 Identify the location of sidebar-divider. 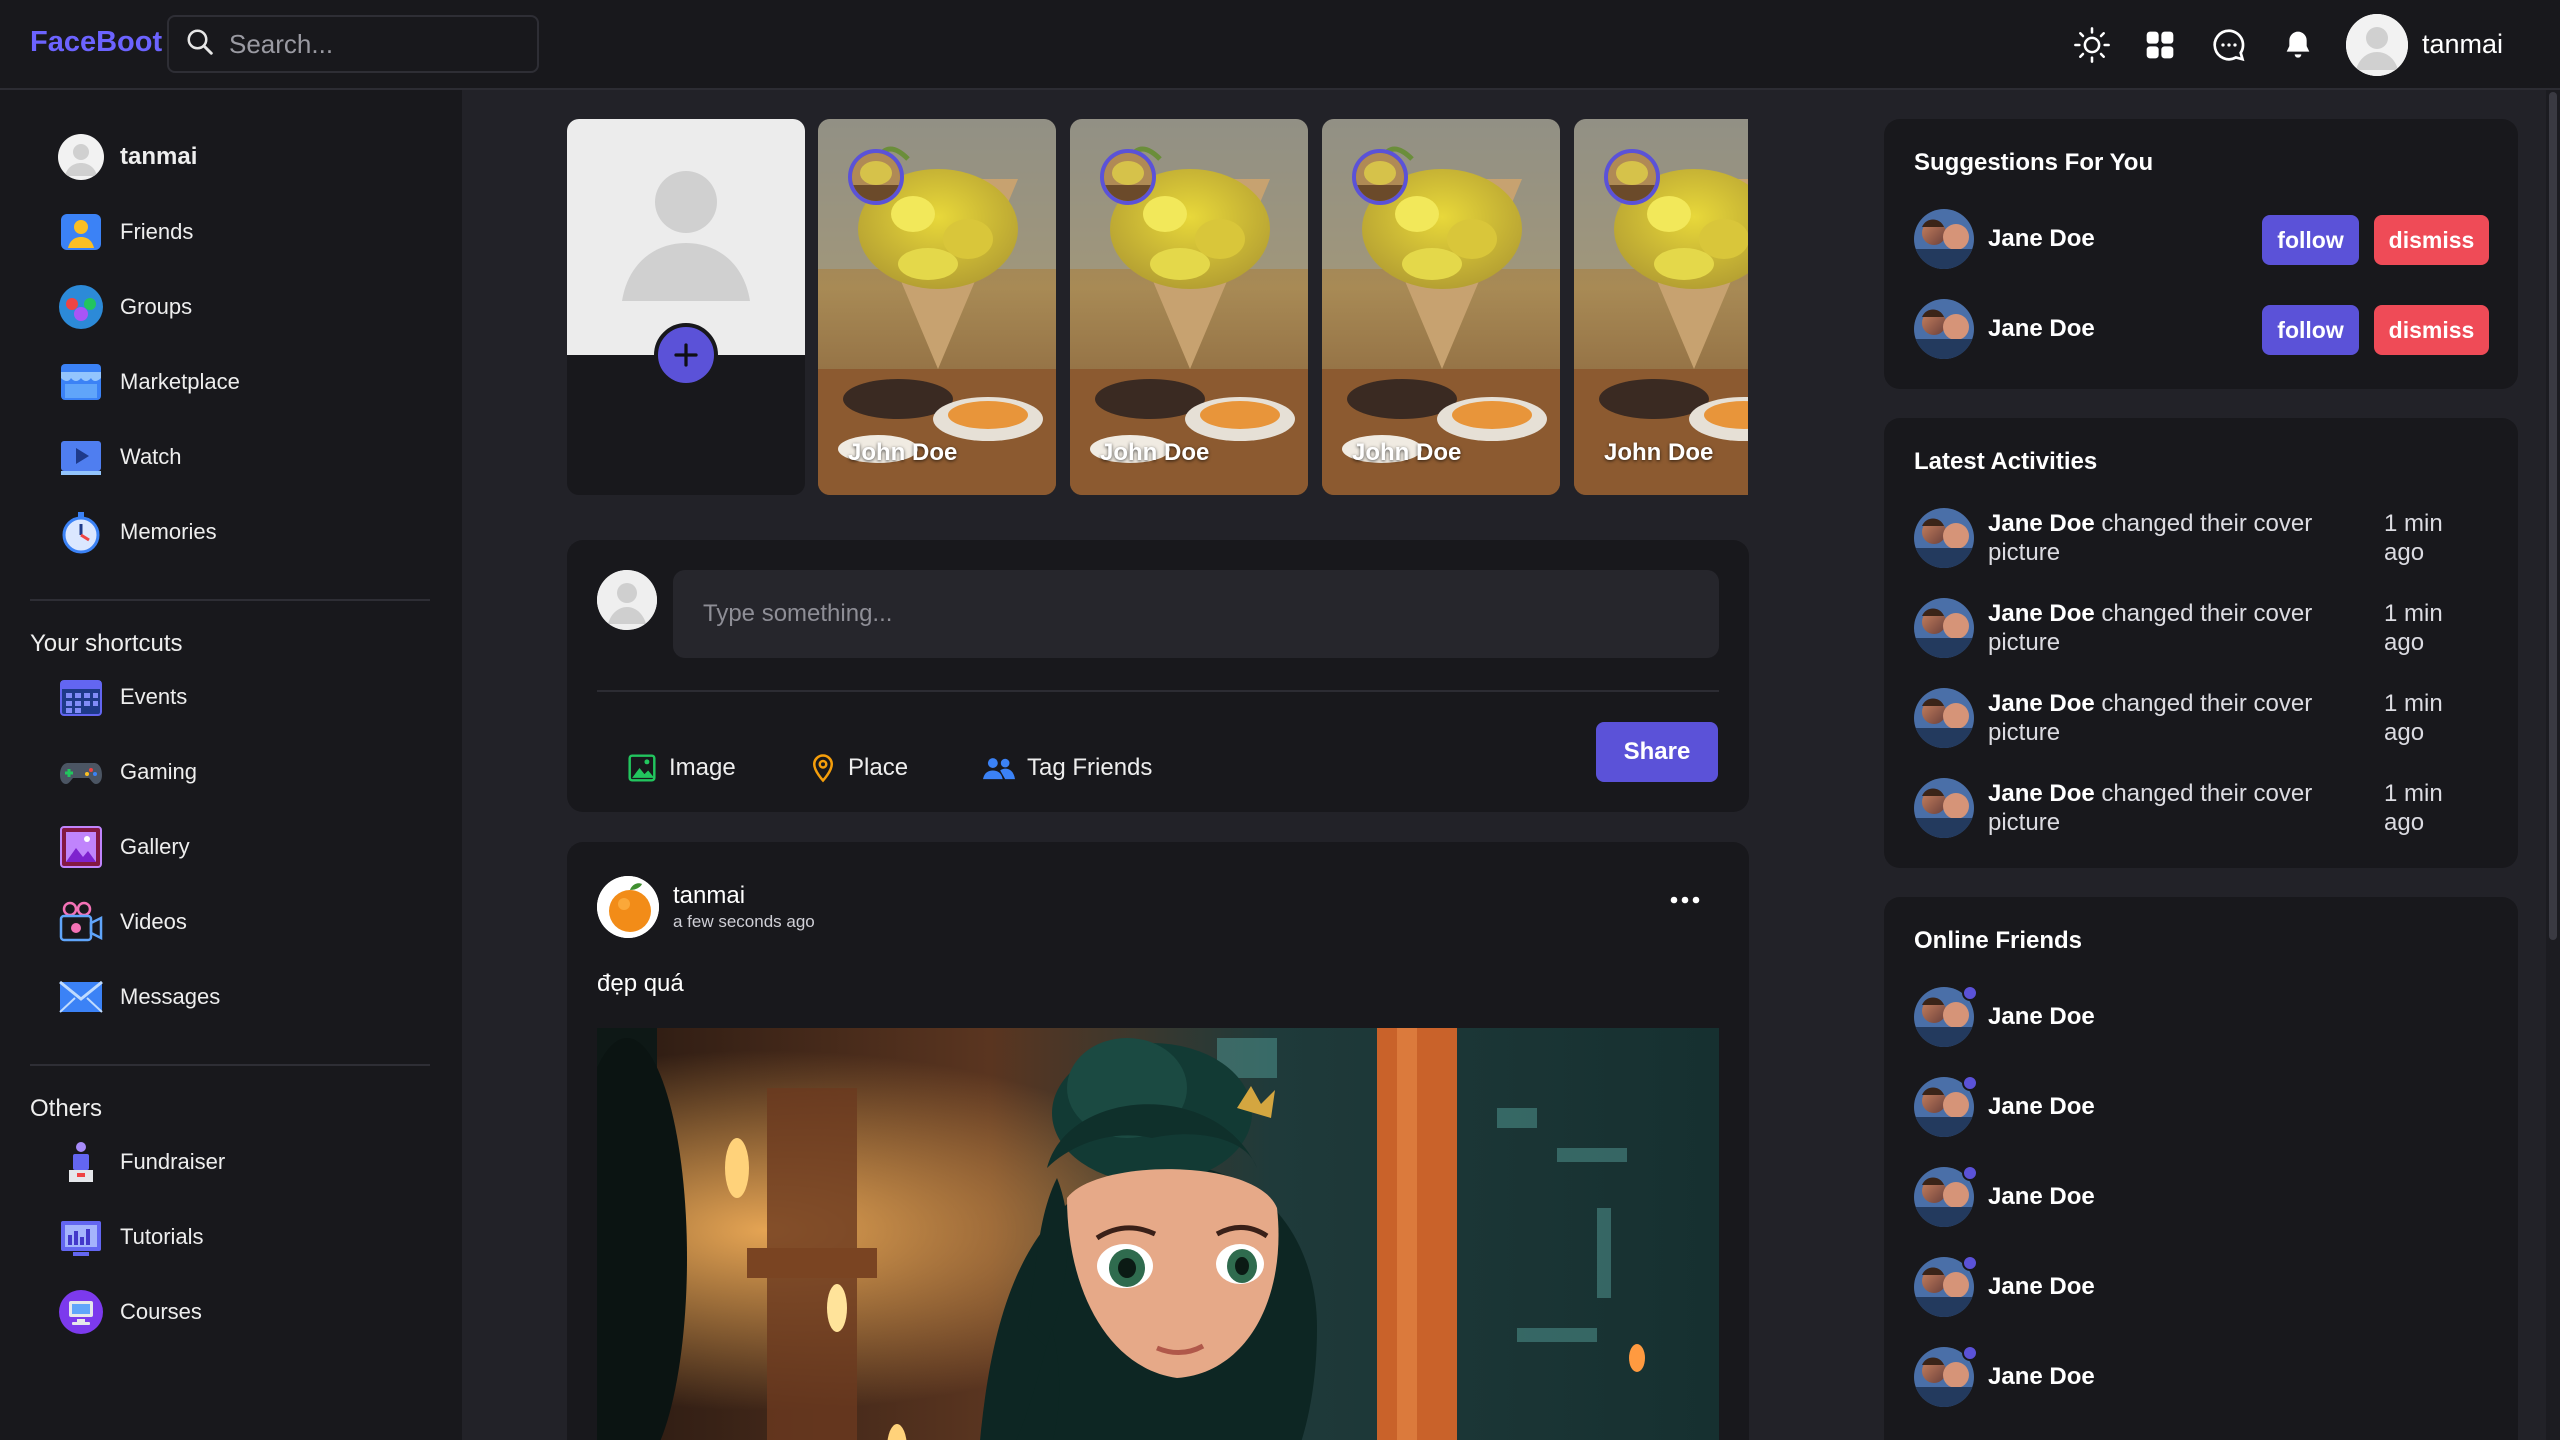
(230, 1065).